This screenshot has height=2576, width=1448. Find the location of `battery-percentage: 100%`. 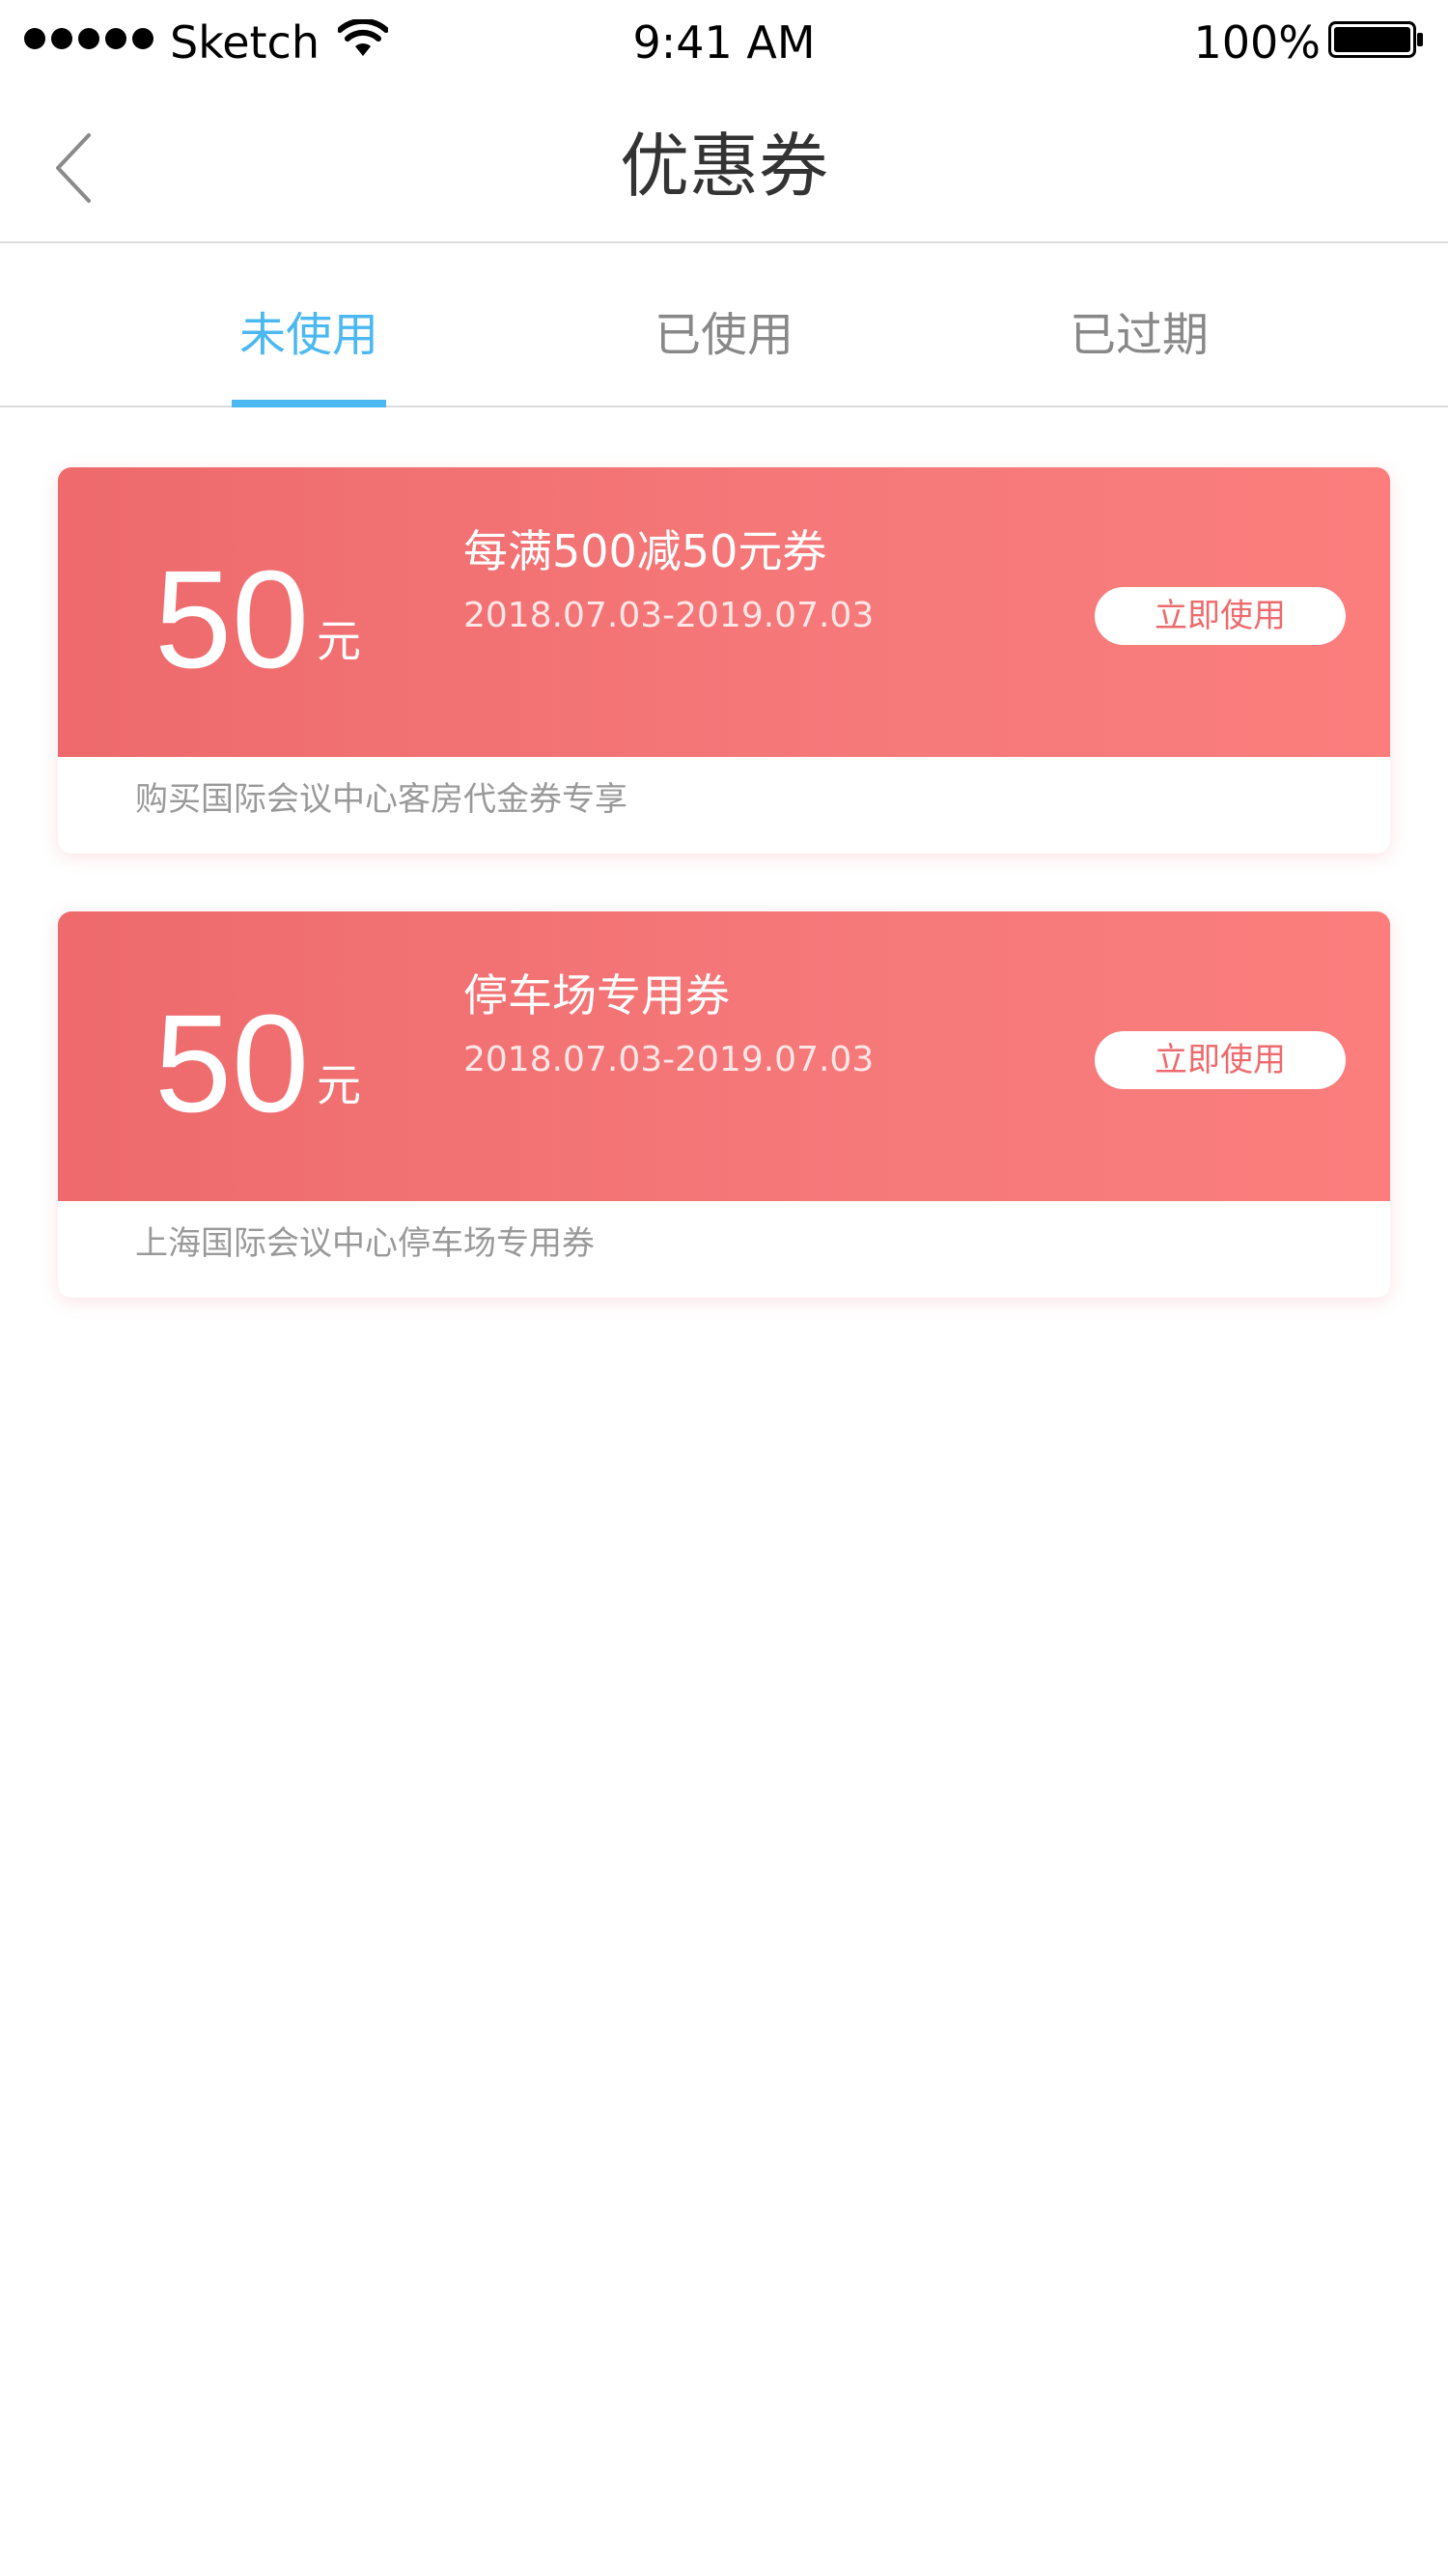

battery-percentage: 100% is located at coordinates (1257, 43).